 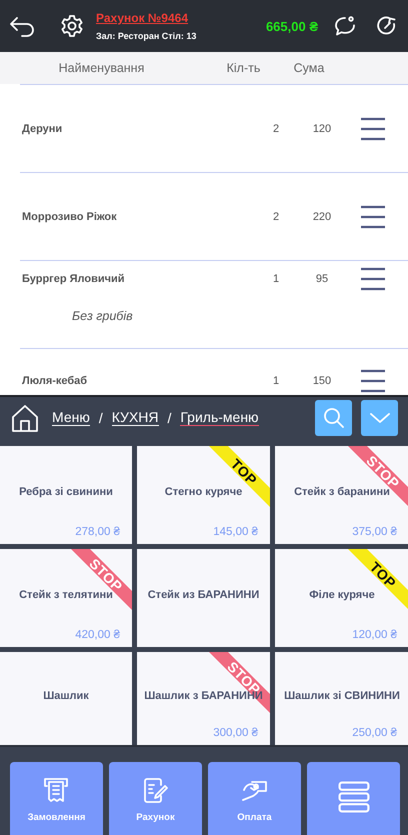 I want to click on dish-price: 250,00 ₴, so click(x=374, y=733).